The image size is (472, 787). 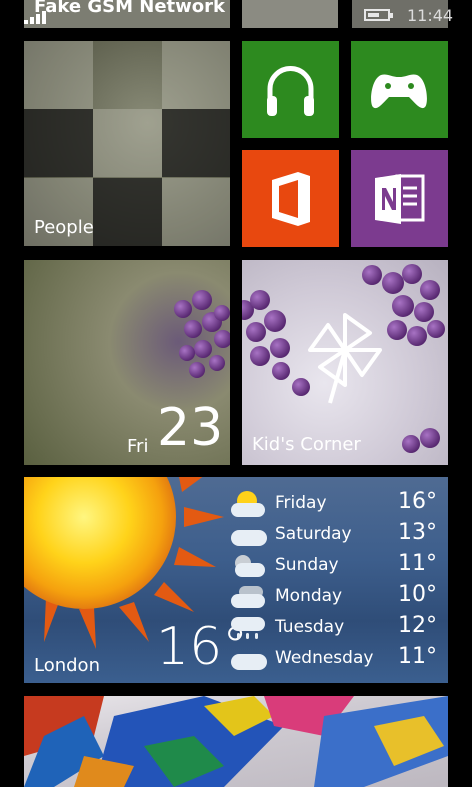 What do you see at coordinates (67, 665) in the screenshot?
I see `weather-city: London` at bounding box center [67, 665].